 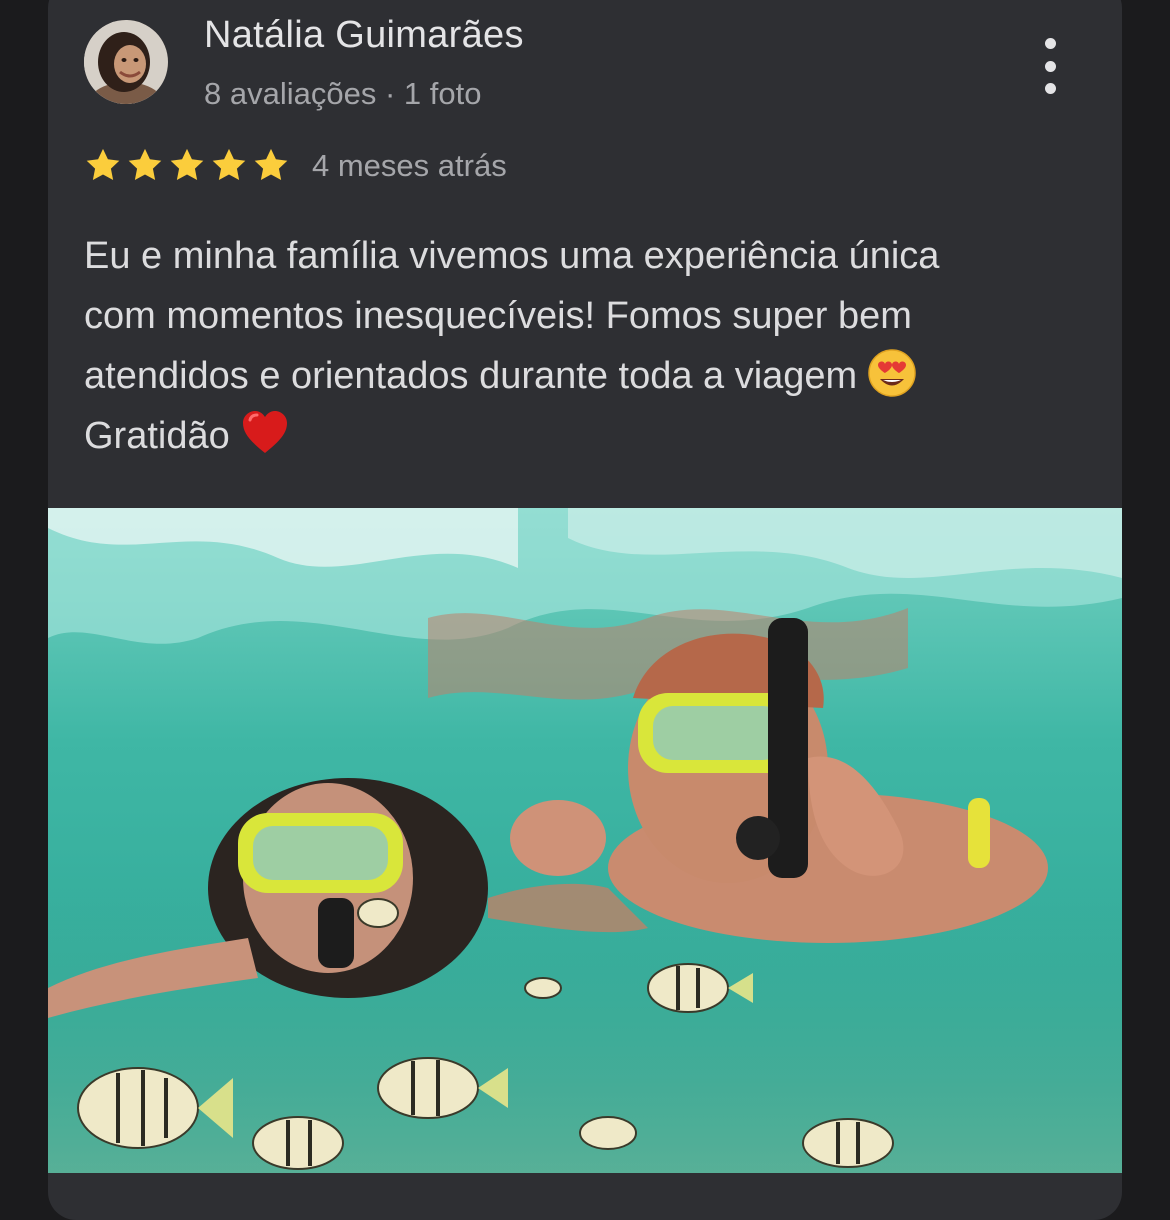 What do you see at coordinates (1050, 66) in the screenshot?
I see `more-options-icon` at bounding box center [1050, 66].